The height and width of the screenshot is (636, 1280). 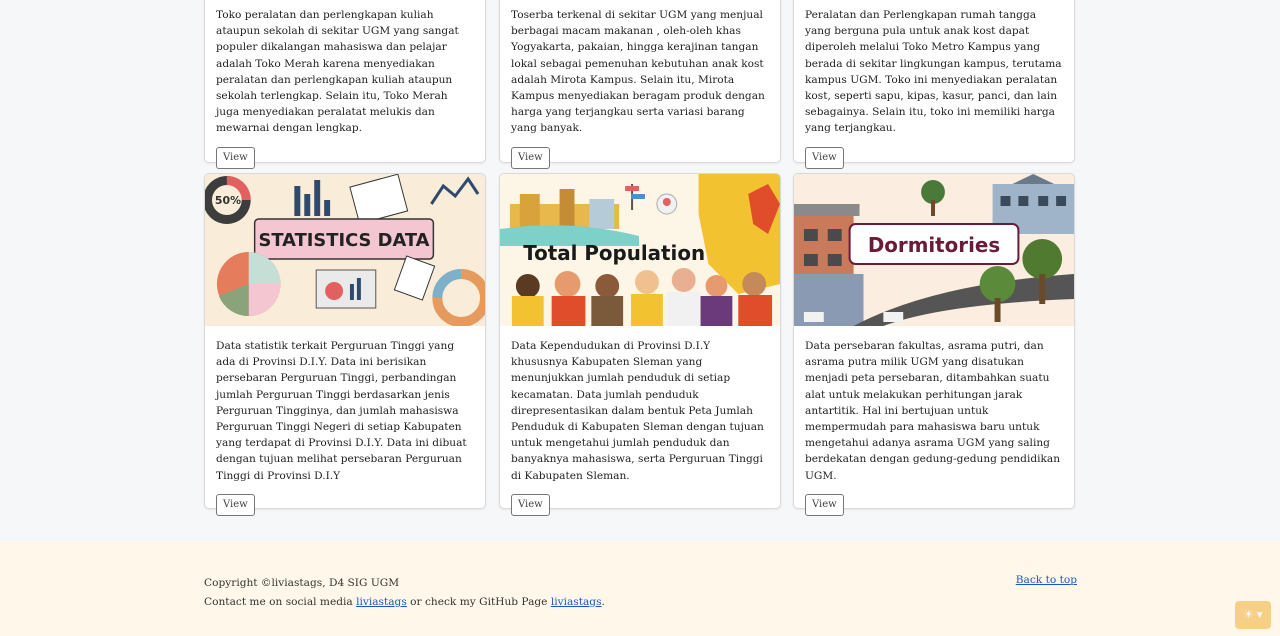 I want to click on statistics-thumbnail: 50% STATISTICS DATA, so click(x=345, y=250).